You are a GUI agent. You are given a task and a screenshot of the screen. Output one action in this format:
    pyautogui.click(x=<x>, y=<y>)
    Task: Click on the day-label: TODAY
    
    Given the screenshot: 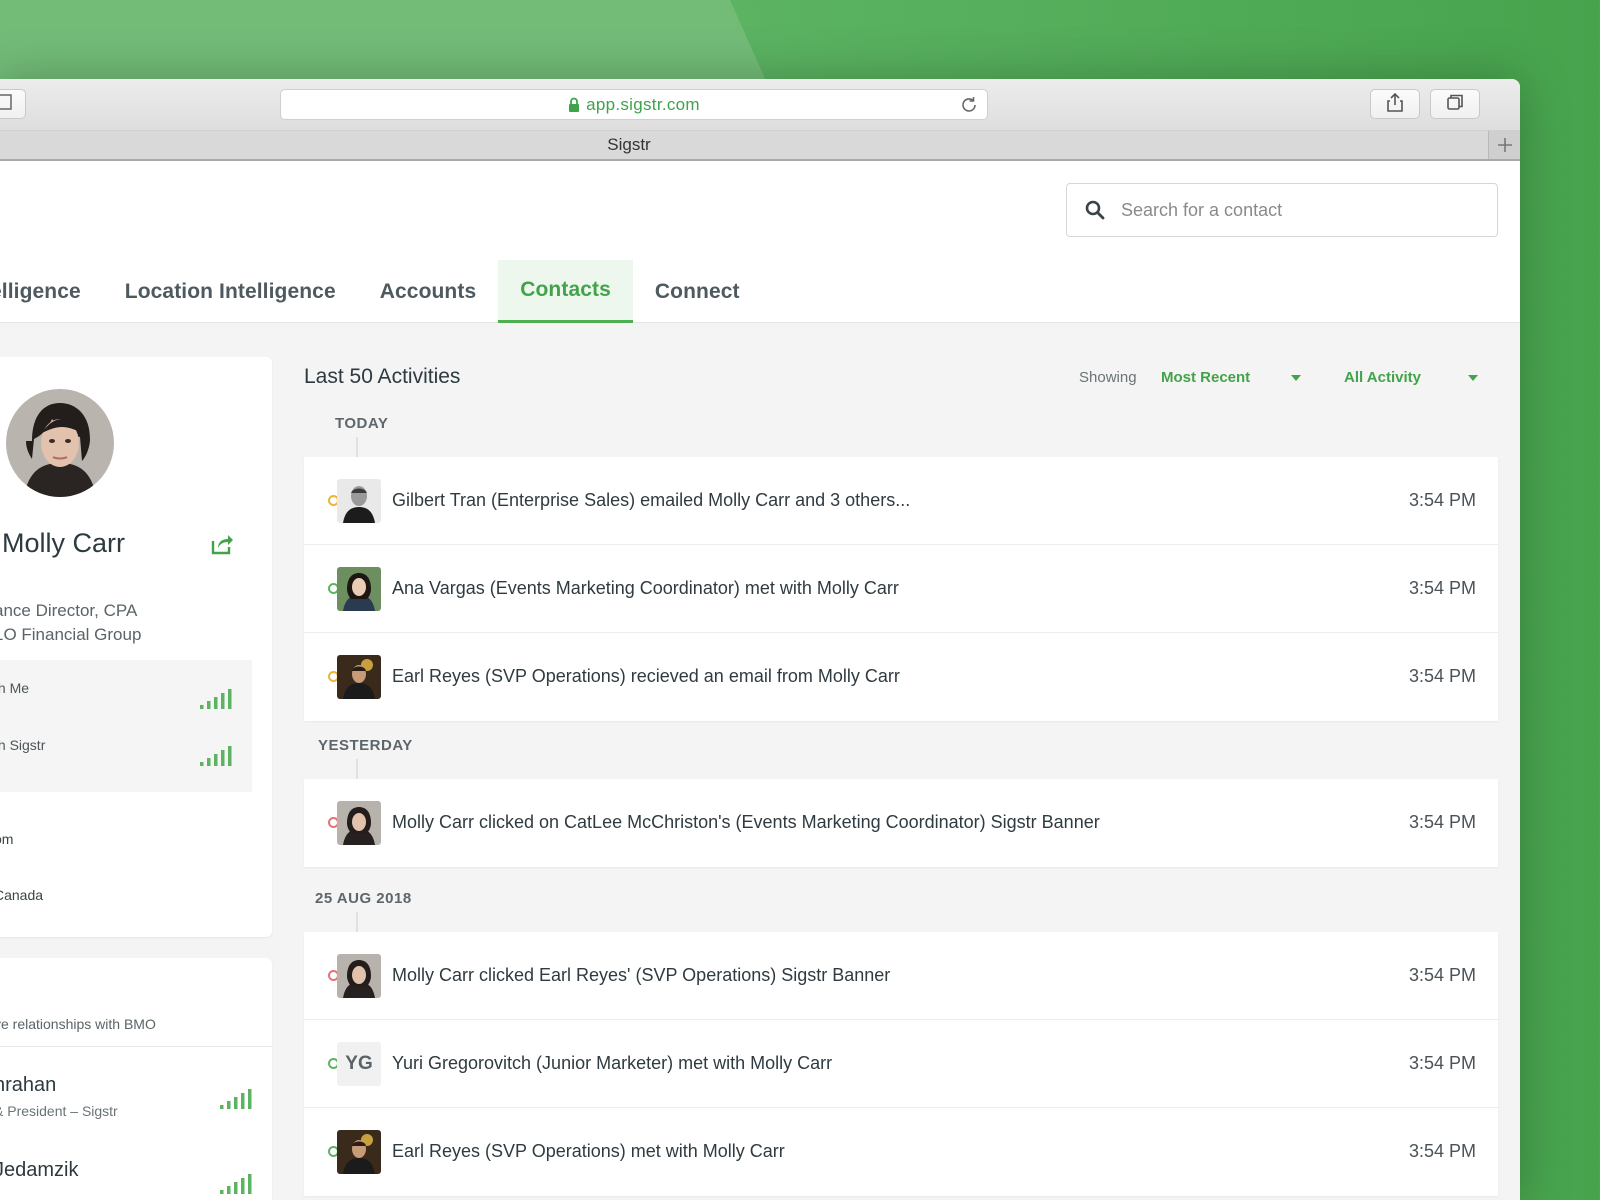 What is the action you would take?
    pyautogui.click(x=362, y=423)
    